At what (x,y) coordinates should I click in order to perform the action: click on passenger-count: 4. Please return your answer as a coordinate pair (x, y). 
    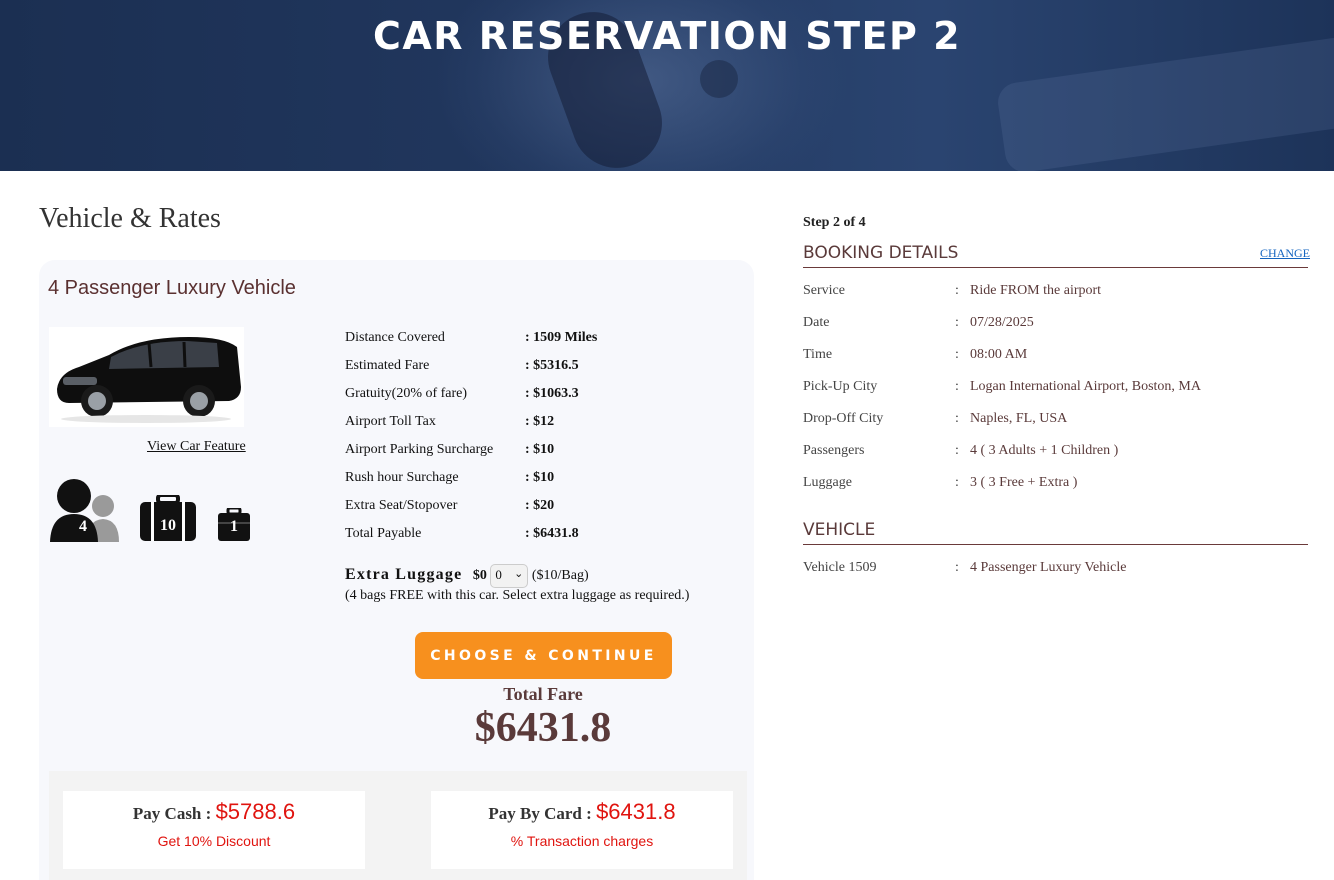
    Looking at the image, I should click on (83, 526).